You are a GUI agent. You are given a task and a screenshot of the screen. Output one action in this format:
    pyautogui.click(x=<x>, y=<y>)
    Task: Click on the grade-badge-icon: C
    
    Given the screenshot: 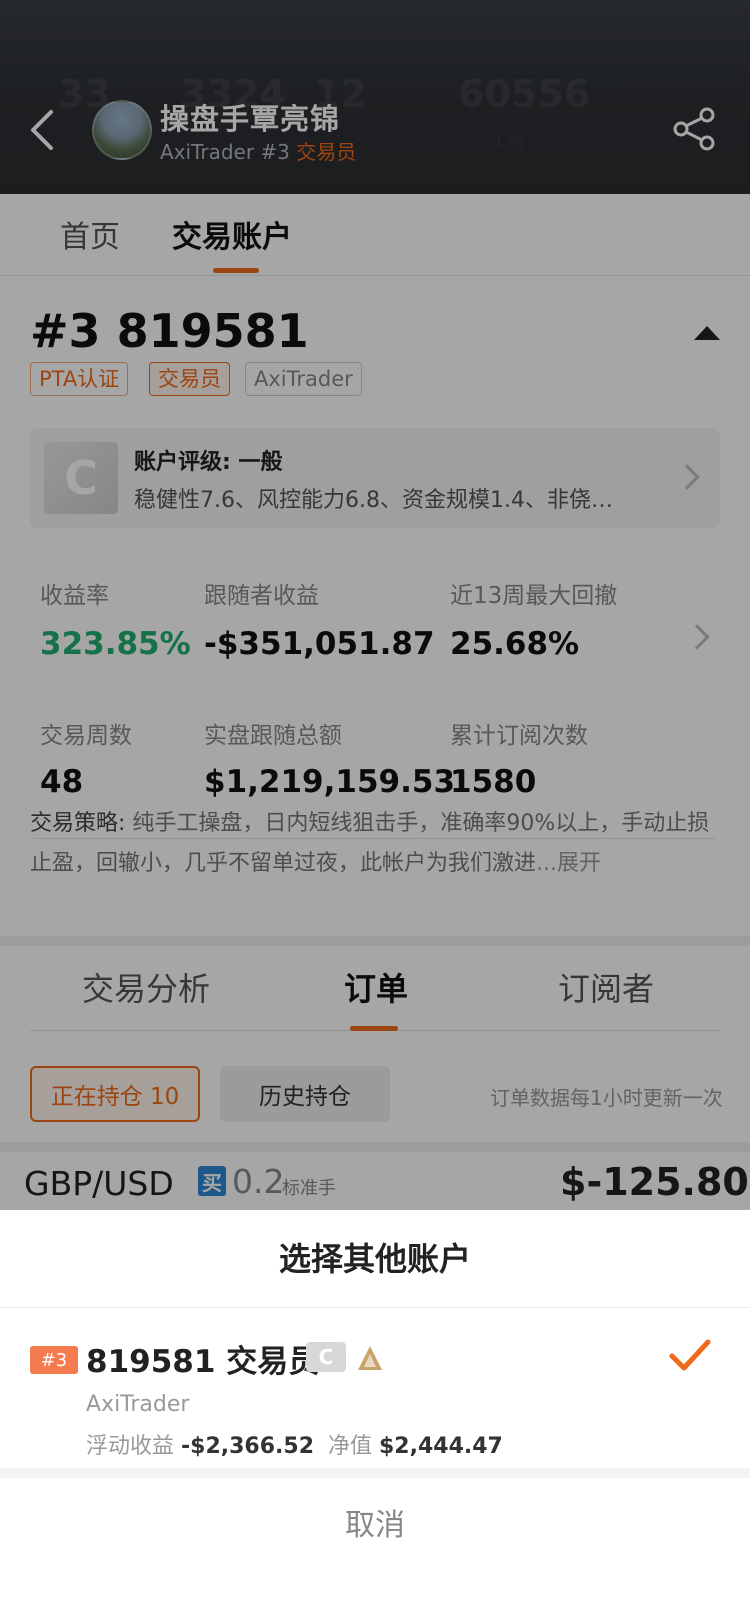 What is the action you would take?
    pyautogui.click(x=326, y=1357)
    